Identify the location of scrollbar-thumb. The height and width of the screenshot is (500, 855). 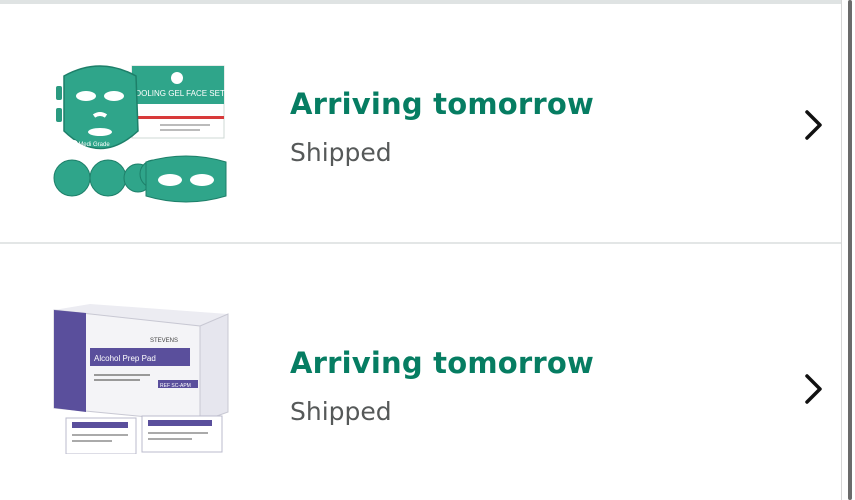
(850, 250).